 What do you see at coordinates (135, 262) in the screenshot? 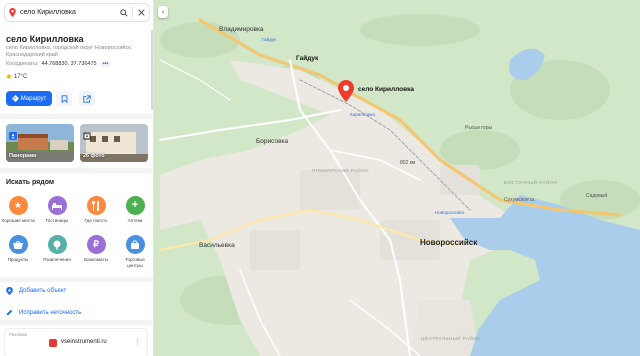
I see `category-label: Торговые центры` at bounding box center [135, 262].